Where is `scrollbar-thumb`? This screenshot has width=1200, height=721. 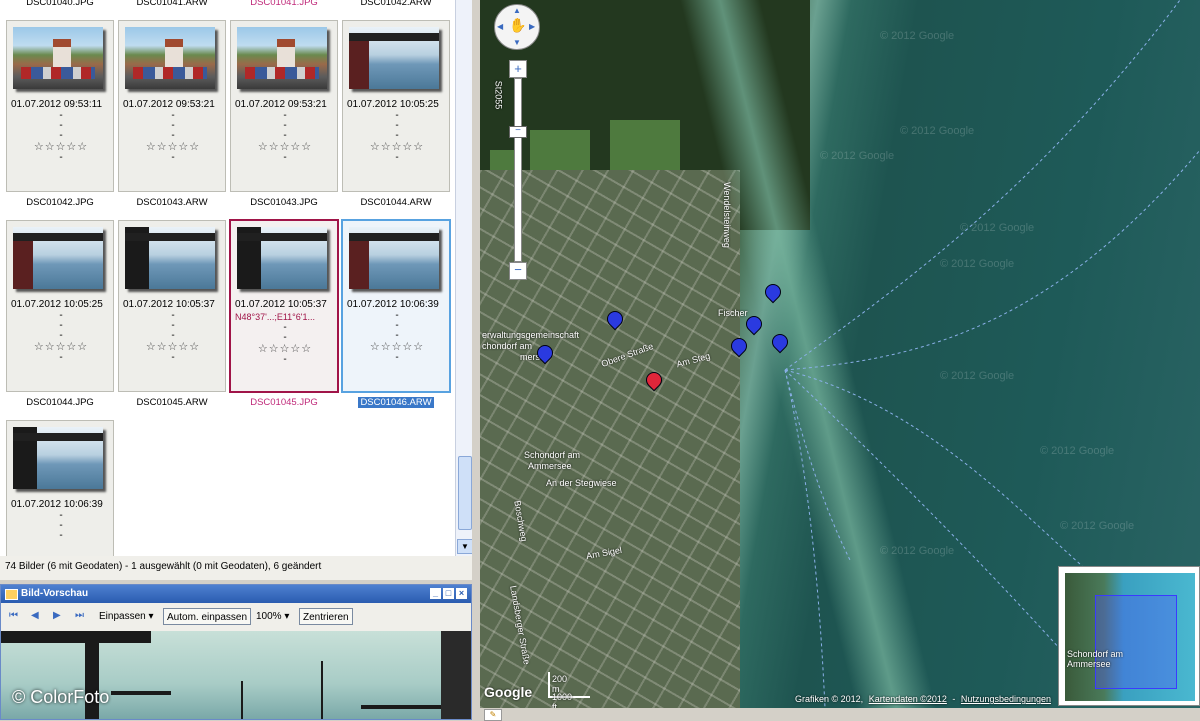 scrollbar-thumb is located at coordinates (465, 493).